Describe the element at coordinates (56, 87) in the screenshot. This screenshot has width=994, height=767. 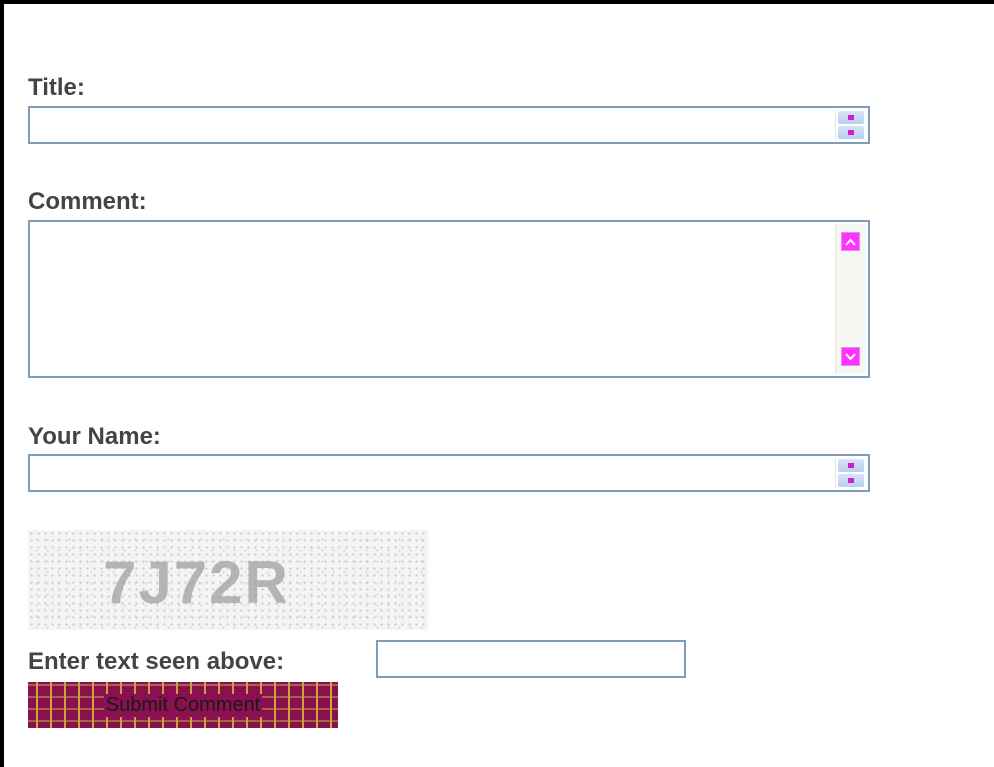
I see `title-label: Title:` at that location.